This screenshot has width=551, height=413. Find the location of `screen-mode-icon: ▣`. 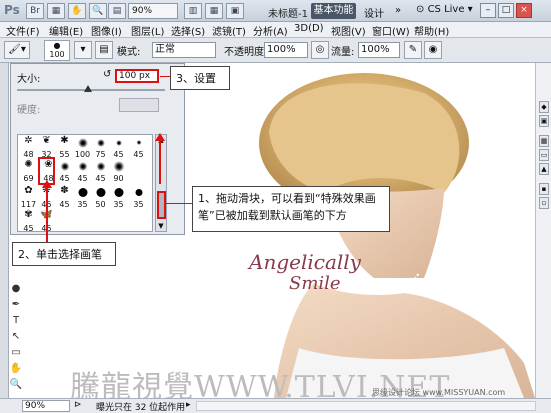

screen-mode-icon: ▣ is located at coordinates (235, 11).